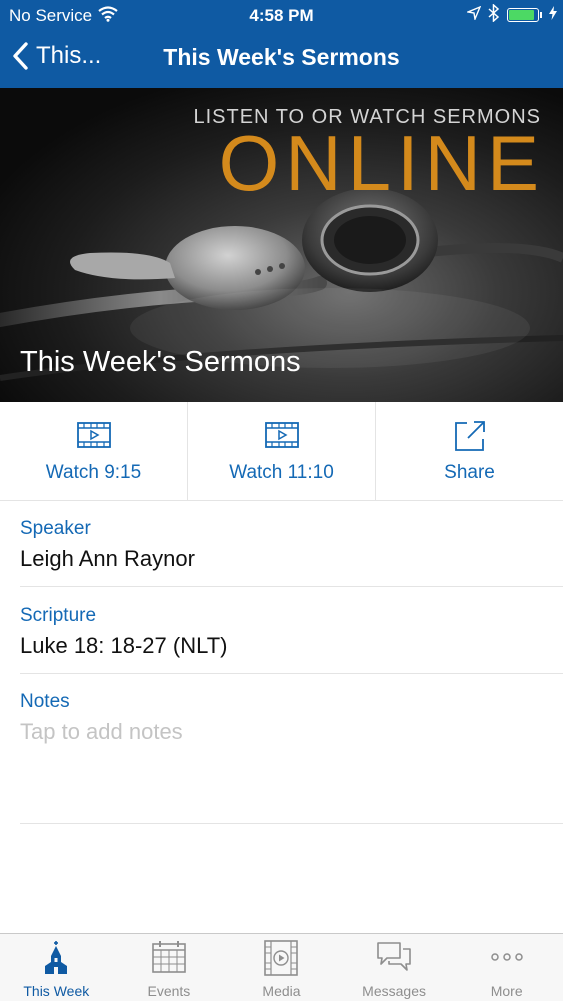  What do you see at coordinates (281, 15) in the screenshot?
I see `status-bar: No Service 4:58 PM` at bounding box center [281, 15].